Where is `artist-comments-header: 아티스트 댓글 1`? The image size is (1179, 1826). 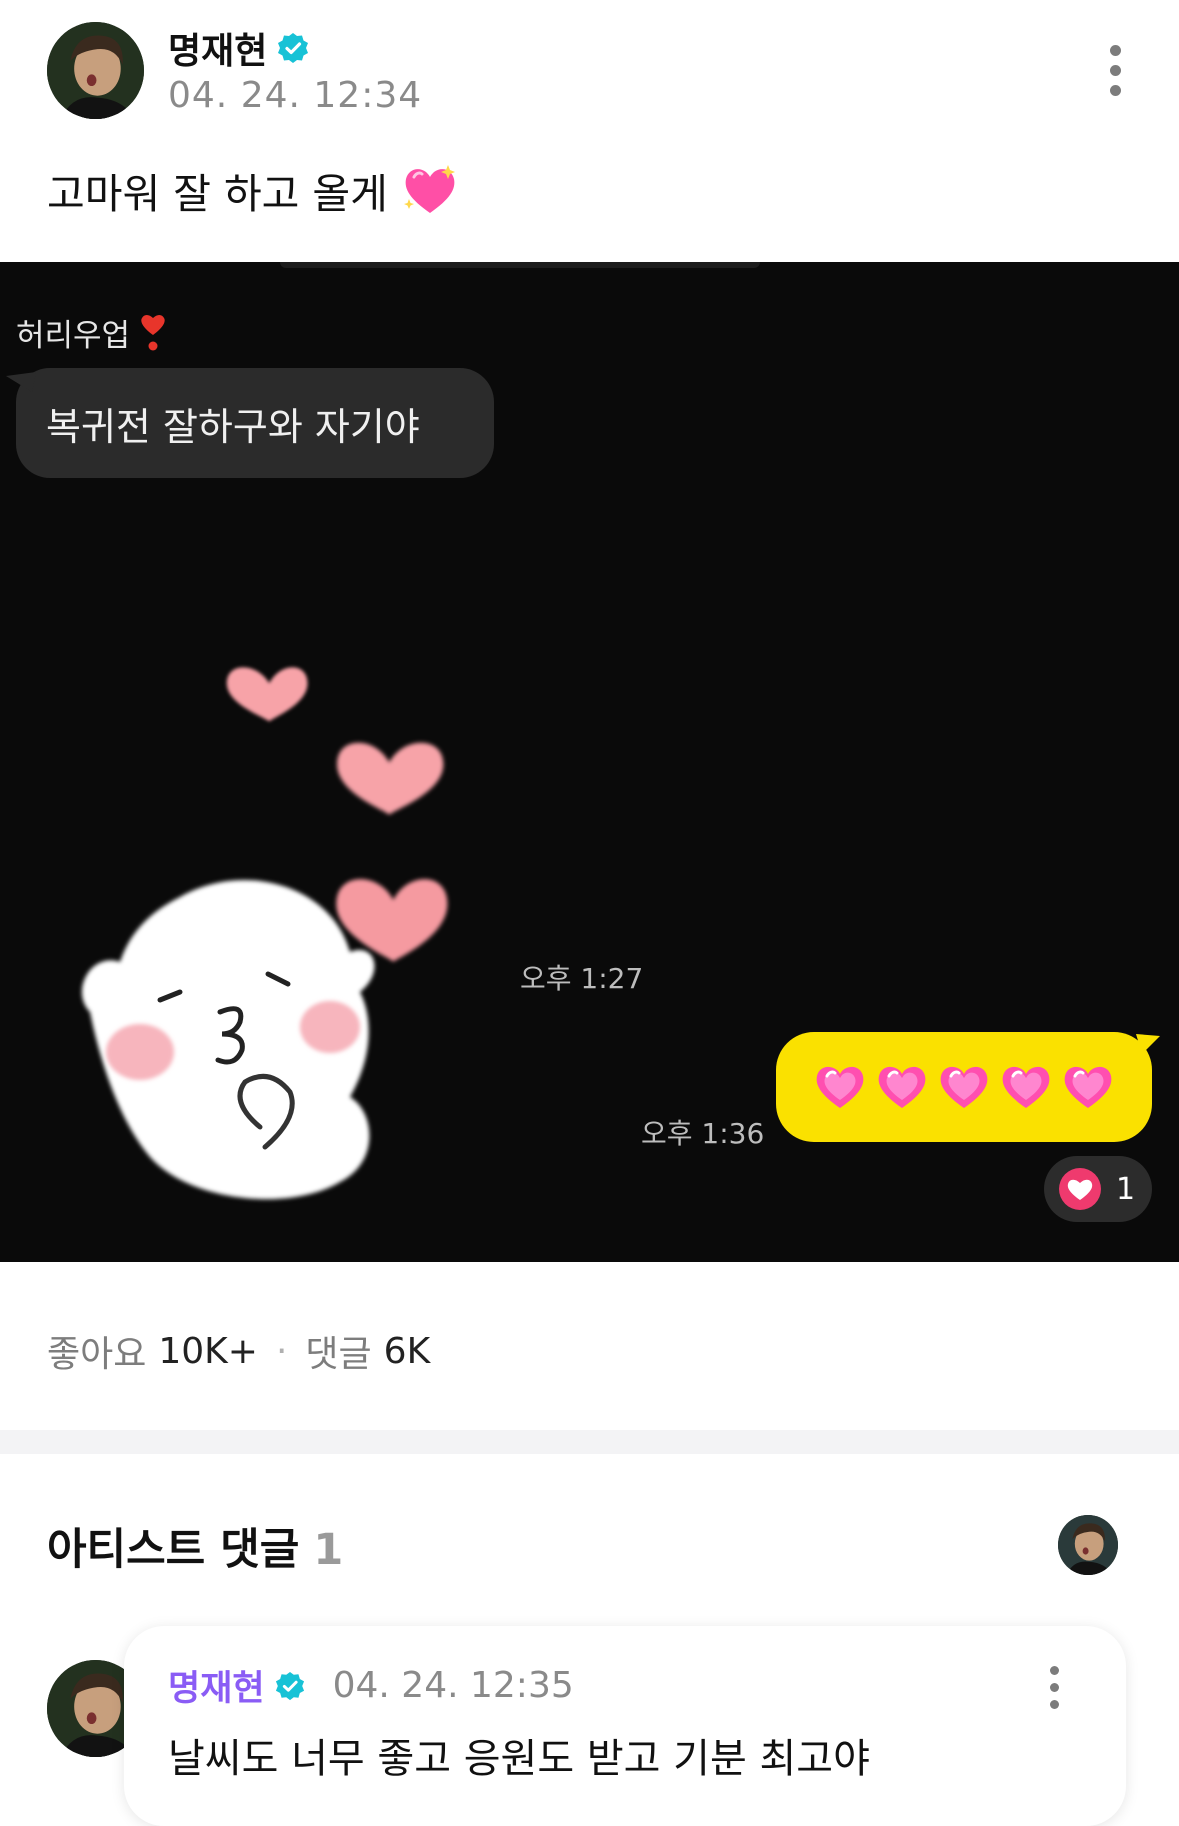 artist-comments-header: 아티스트 댓글 1 is located at coordinates (195, 1546).